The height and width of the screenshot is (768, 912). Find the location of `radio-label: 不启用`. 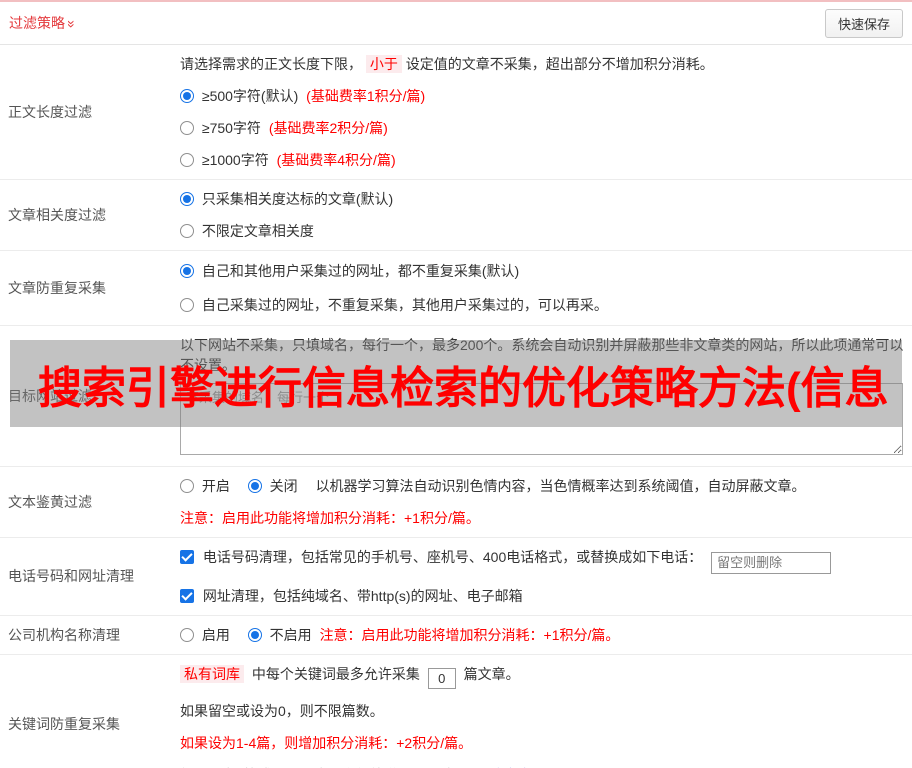

radio-label: 不启用 is located at coordinates (290, 634).